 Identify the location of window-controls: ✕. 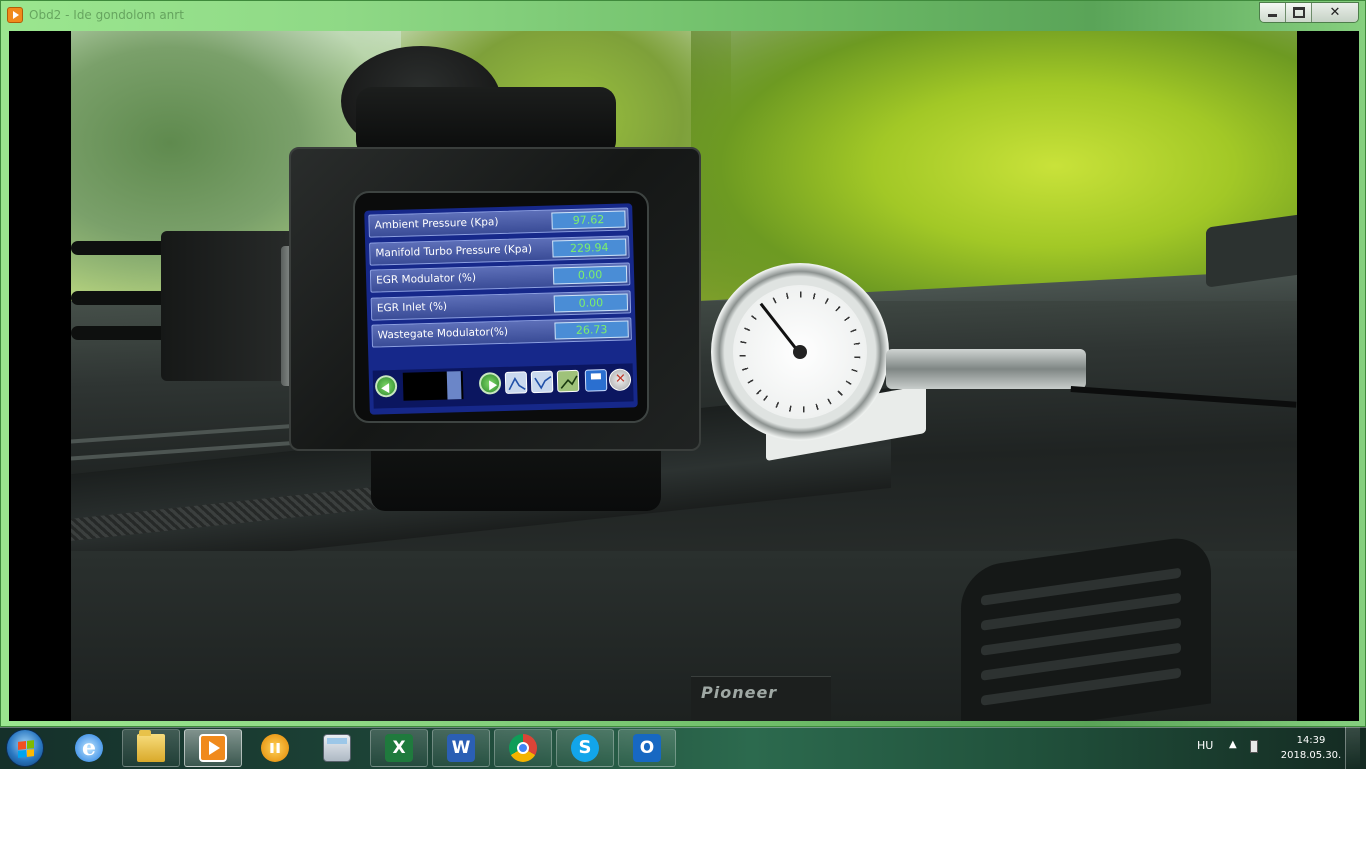
(1309, 12).